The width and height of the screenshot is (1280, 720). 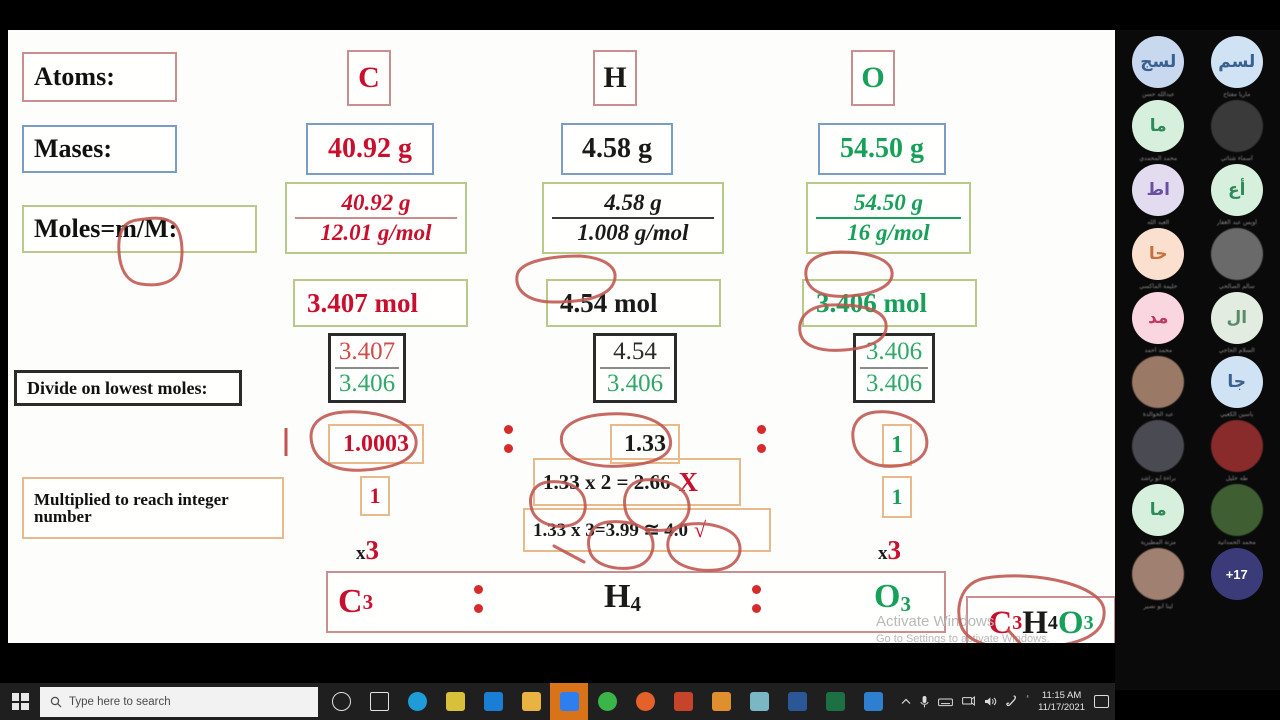 I want to click on powerpoint-icon, so click(x=683, y=701).